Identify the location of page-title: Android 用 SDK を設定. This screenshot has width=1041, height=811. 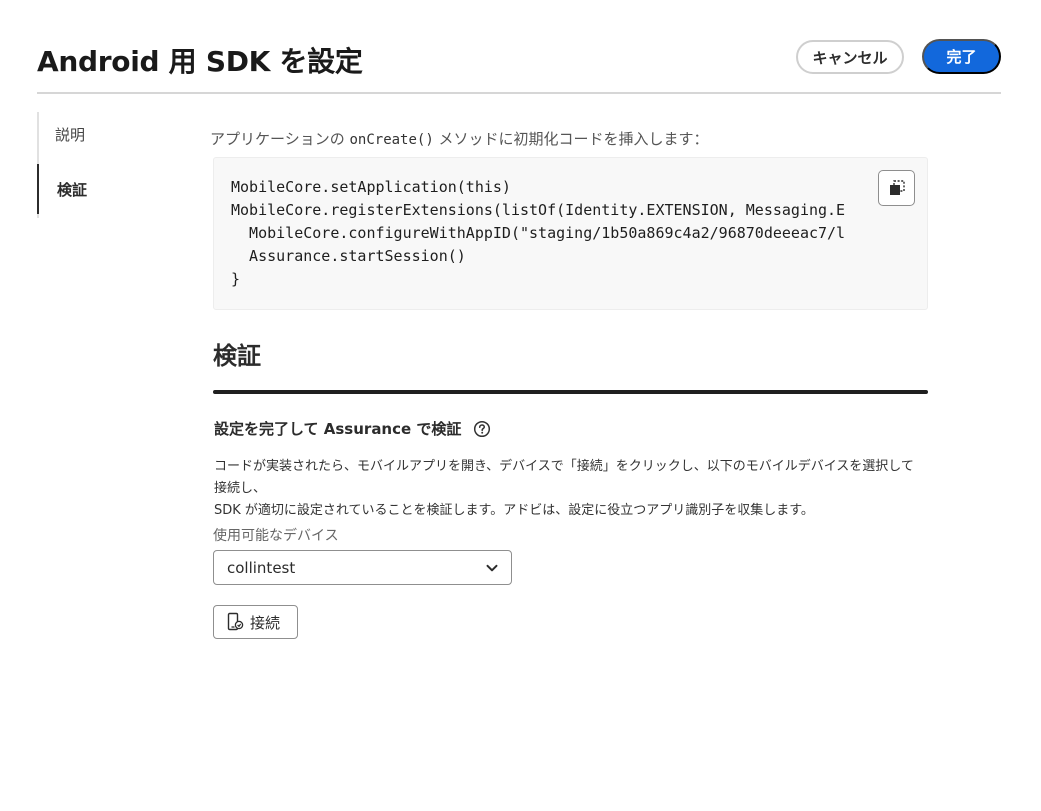
(200, 61).